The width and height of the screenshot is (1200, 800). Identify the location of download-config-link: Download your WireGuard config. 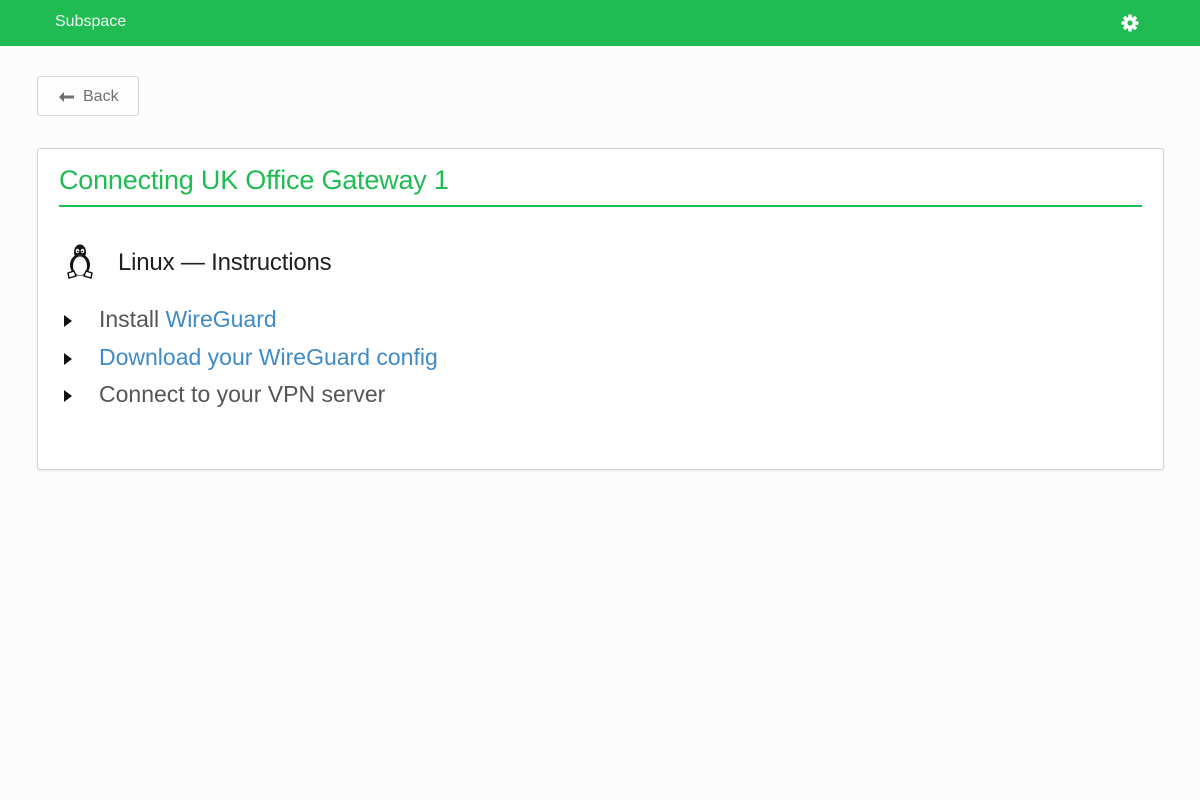
(268, 357).